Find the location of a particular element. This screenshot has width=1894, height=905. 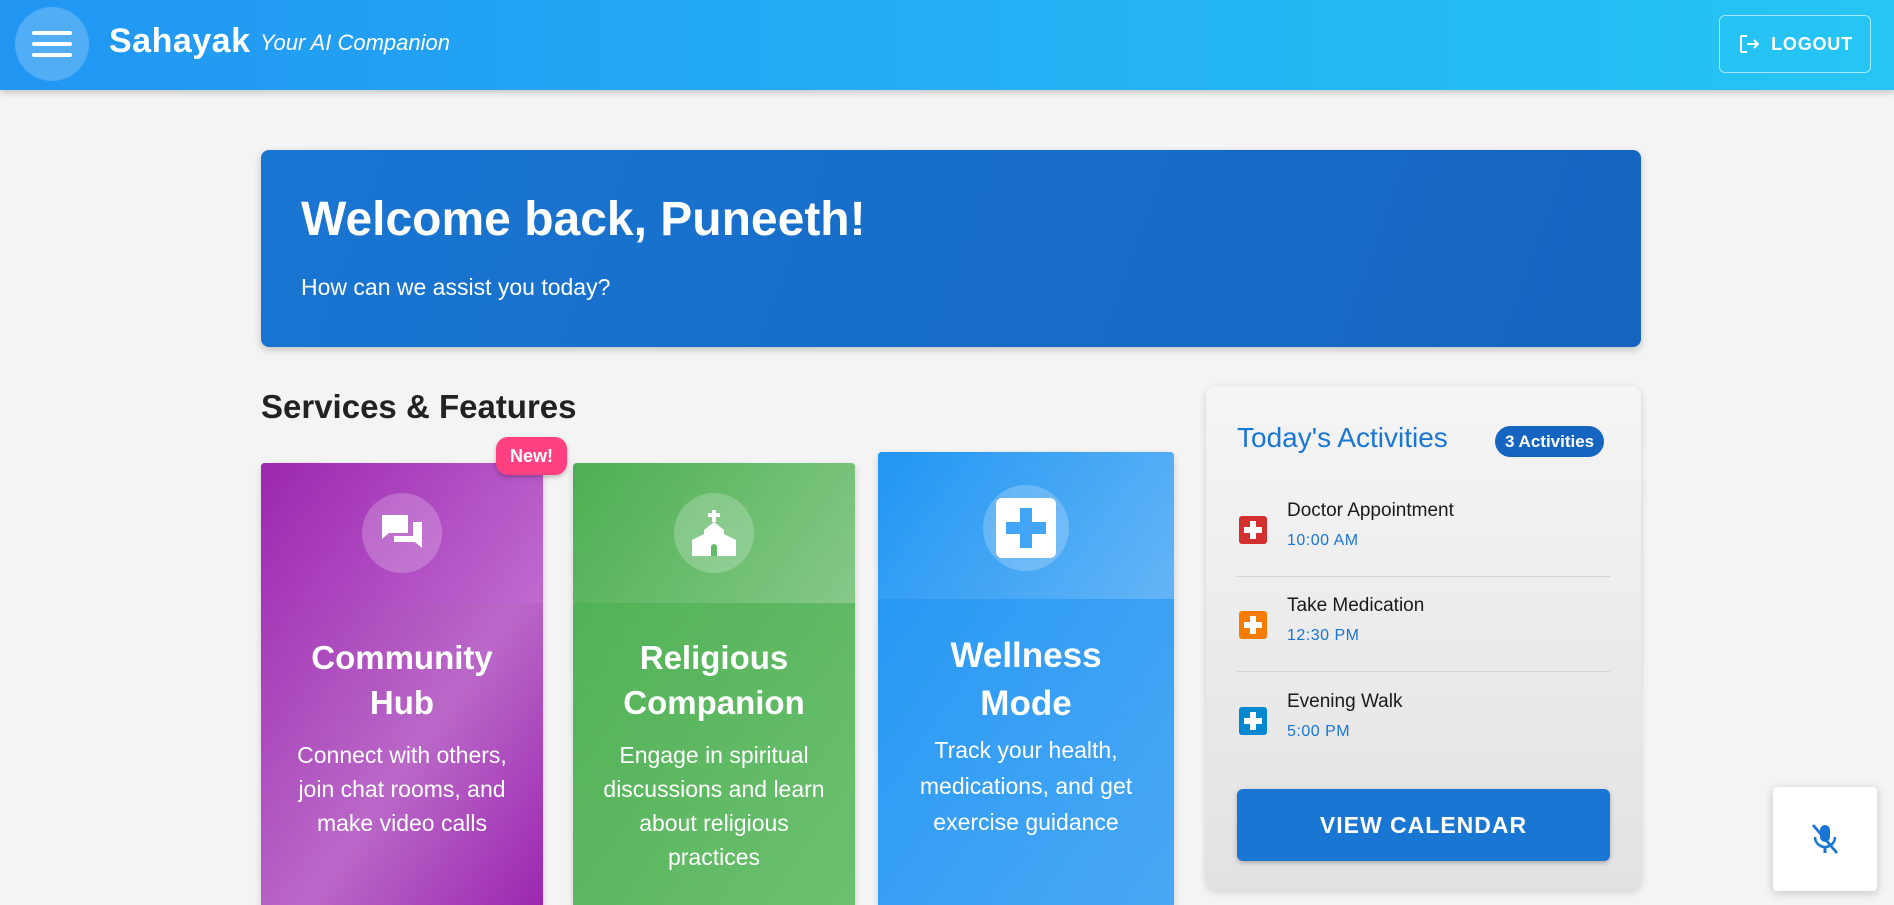

card-title: Religious Companion is located at coordinates (714, 680).